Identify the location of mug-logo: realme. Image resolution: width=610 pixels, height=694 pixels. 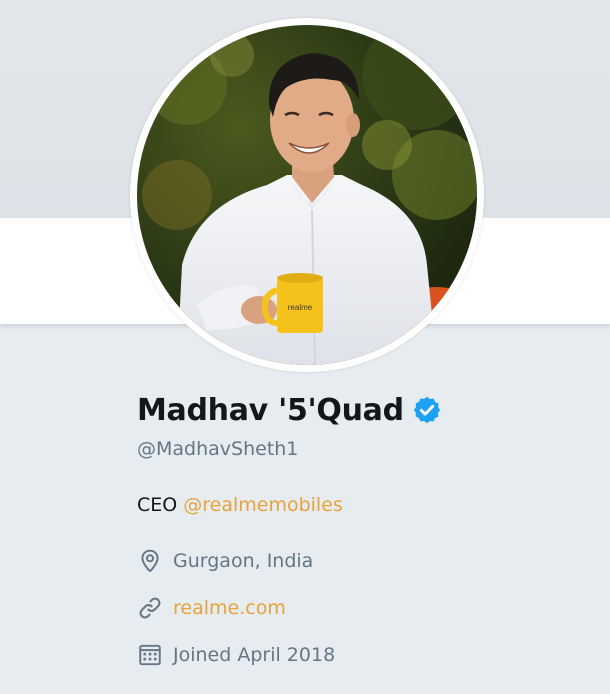
(300, 307).